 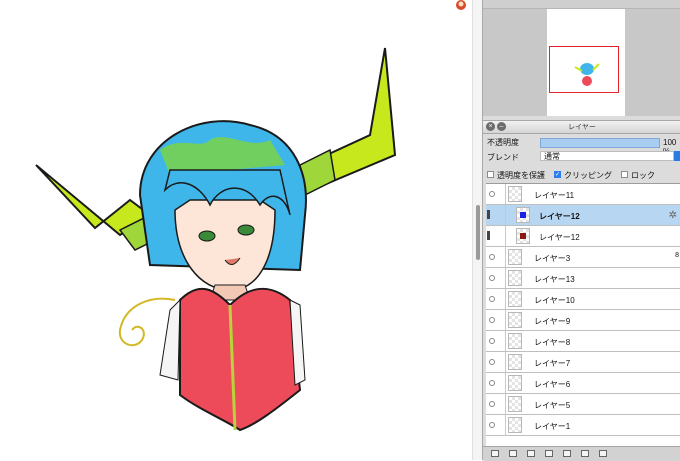 What do you see at coordinates (585, 453) in the screenshot?
I see `layer-effect-icon` at bounding box center [585, 453].